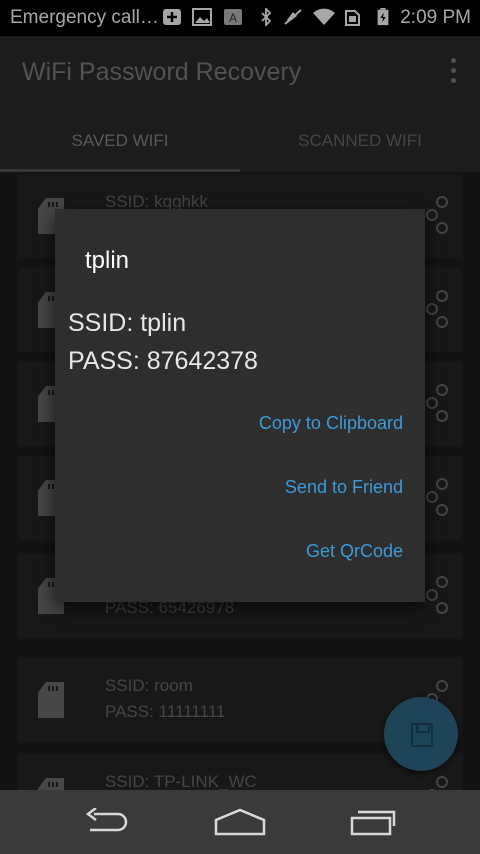 This screenshot has height=854, width=480. I want to click on back-icon, so click(107, 822).